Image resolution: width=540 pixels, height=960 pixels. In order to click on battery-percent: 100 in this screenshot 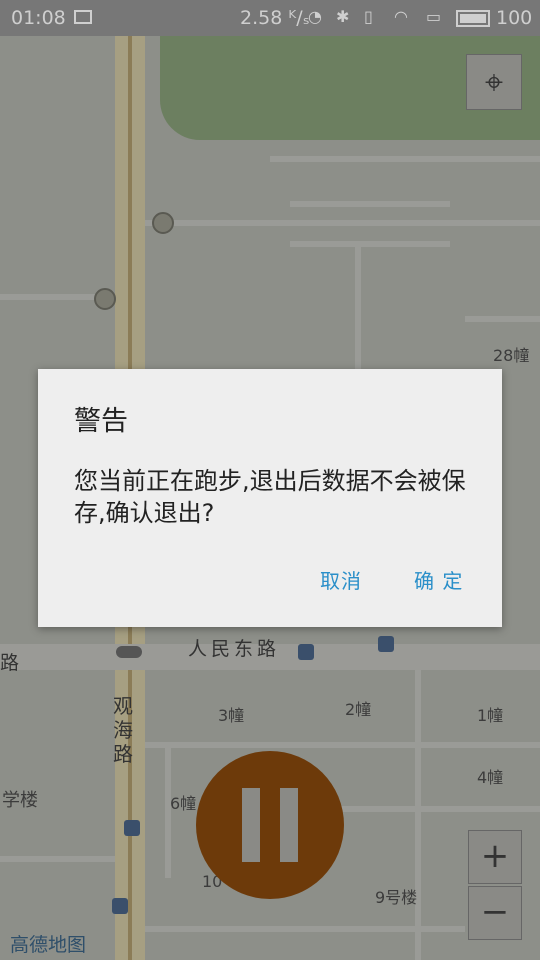, I will do `click(514, 18)`.